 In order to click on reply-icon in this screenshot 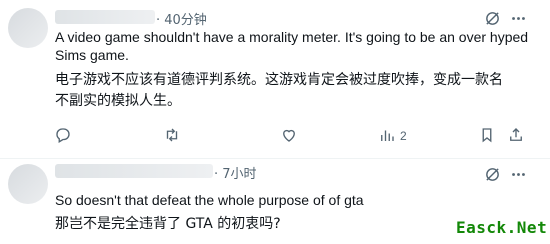, I will do `click(63, 136)`.